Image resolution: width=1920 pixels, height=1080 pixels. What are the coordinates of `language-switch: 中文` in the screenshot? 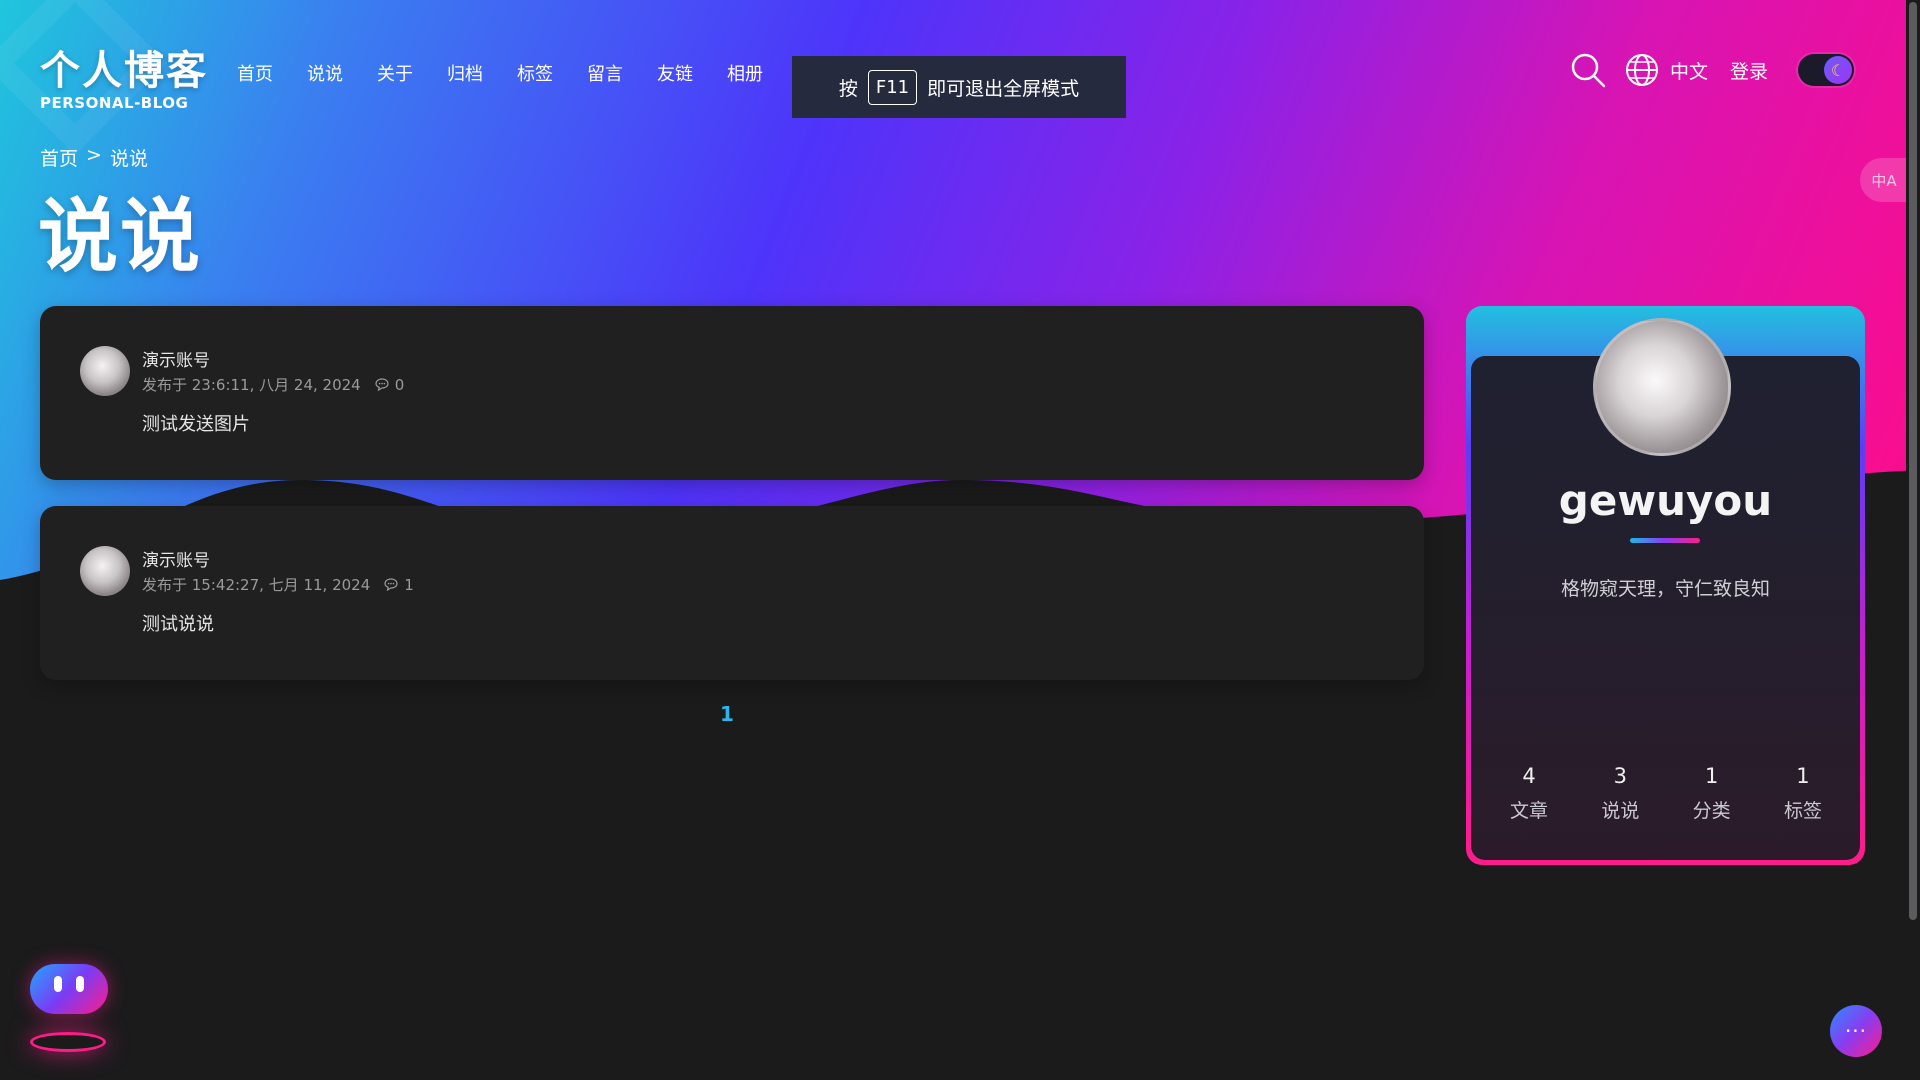 It's located at (1689, 70).